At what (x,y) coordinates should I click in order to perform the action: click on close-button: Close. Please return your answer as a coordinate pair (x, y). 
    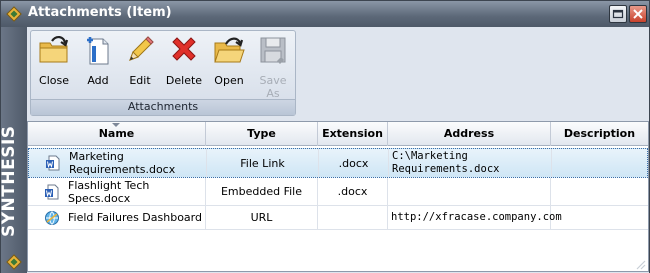
    Looking at the image, I should click on (54, 63).